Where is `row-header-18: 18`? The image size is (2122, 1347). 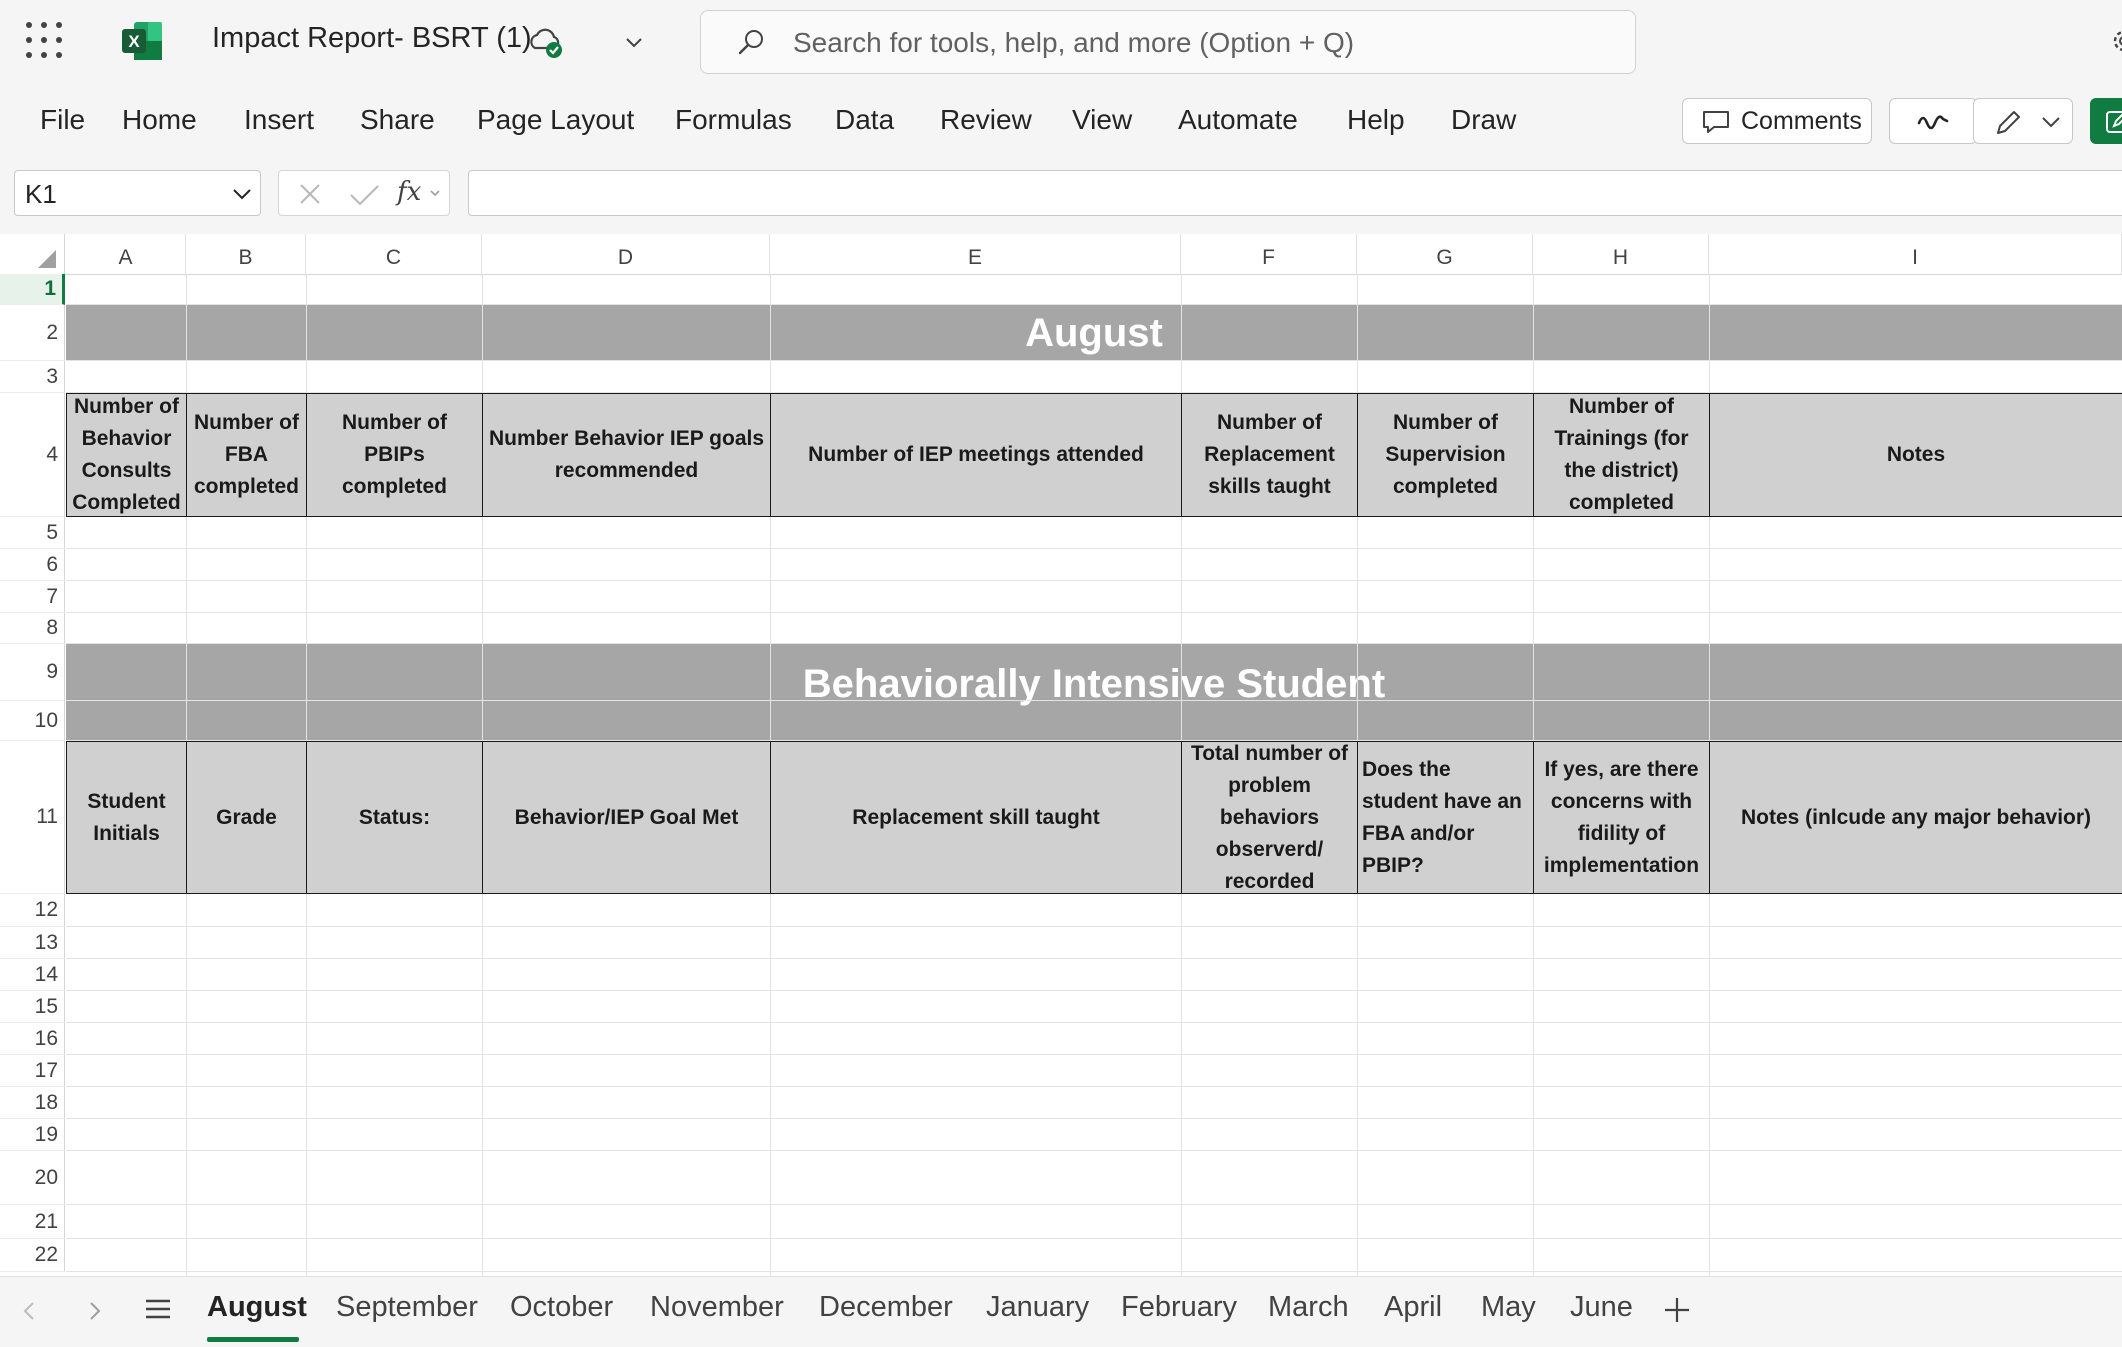 row-header-18: 18 is located at coordinates (32, 1103).